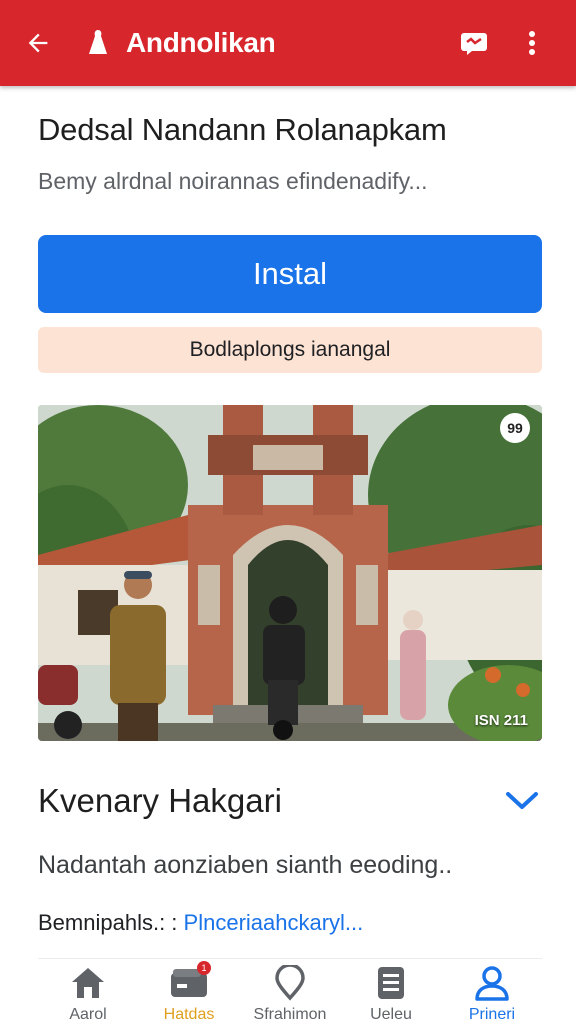 The image size is (576, 1024). Describe the element at coordinates (391, 1014) in the screenshot. I see `nav-label: Ueleu` at that location.